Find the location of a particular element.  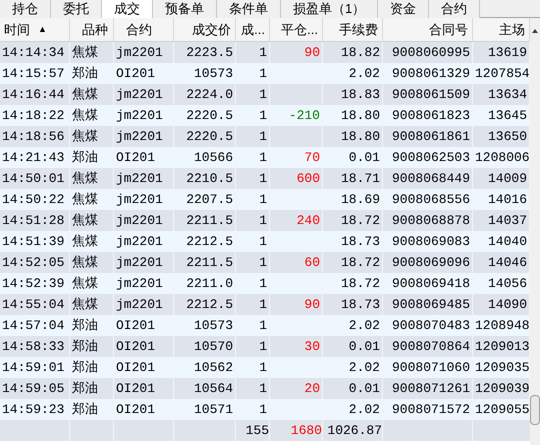

table-row: 14:14:34 焦煤 jm2201 2223.5 1 90 18.82 9008060995 13619 is located at coordinates (265, 52).